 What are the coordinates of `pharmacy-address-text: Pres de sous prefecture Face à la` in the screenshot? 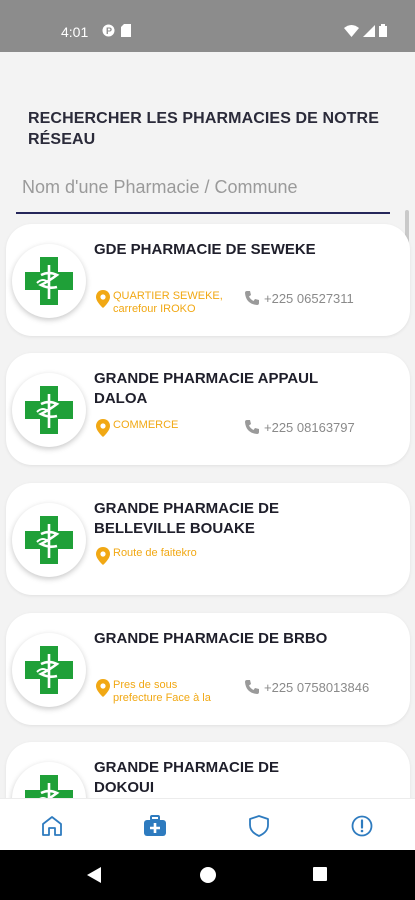 It's located at (162, 691).